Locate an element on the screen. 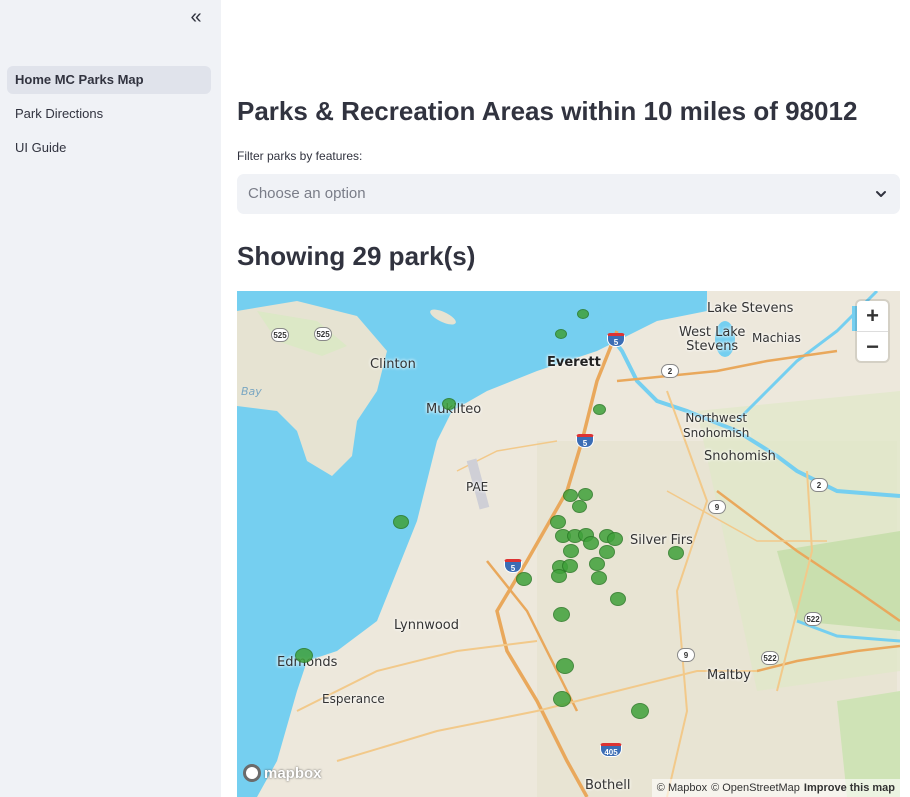 The width and height of the screenshot is (910, 797). zoom-controls: + − is located at coordinates (872, 331).